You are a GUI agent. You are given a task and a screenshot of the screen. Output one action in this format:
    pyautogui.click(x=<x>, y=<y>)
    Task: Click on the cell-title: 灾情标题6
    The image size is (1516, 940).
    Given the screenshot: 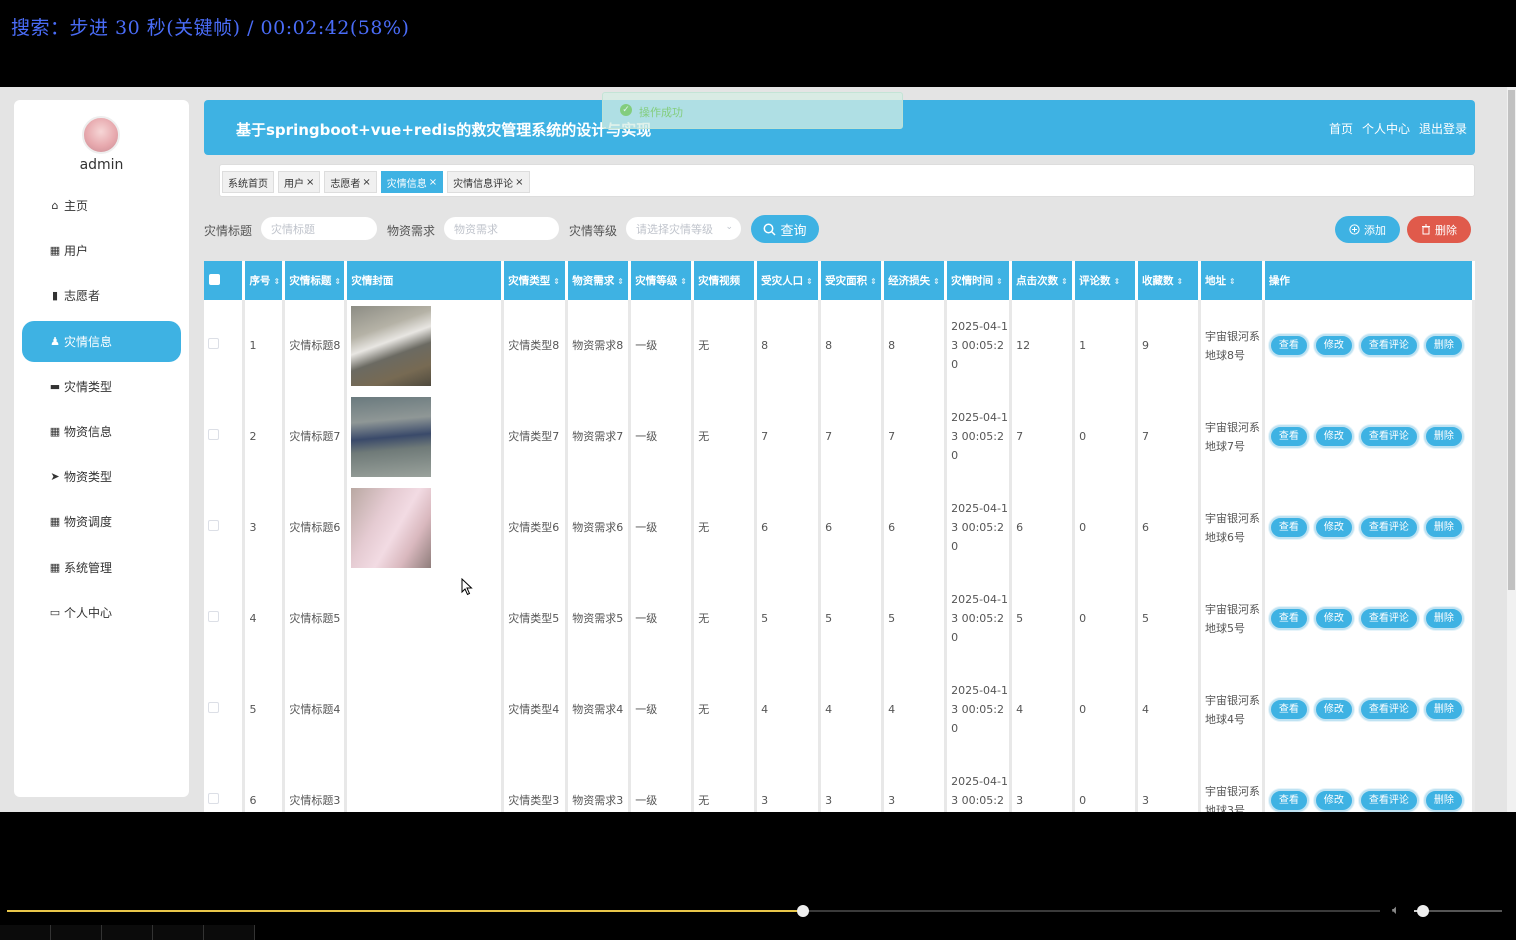 What is the action you would take?
    pyautogui.click(x=315, y=527)
    